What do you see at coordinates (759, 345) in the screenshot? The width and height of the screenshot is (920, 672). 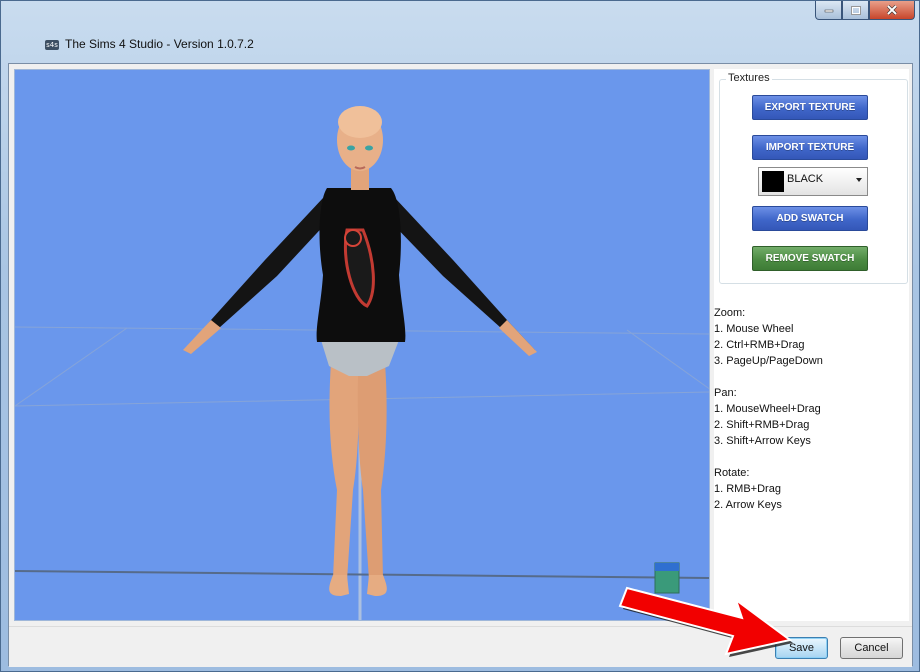 I see `help-line: 2. Ctrl+RMB+Drag` at bounding box center [759, 345].